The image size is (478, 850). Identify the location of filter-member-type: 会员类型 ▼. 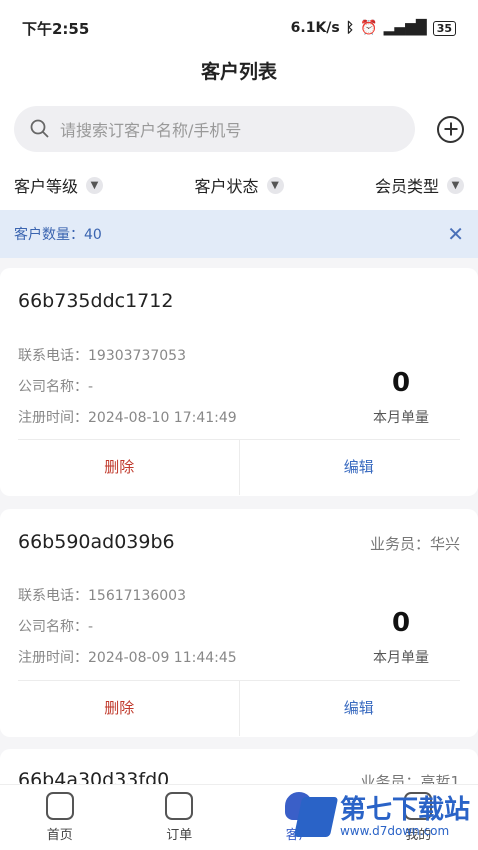
(419, 185).